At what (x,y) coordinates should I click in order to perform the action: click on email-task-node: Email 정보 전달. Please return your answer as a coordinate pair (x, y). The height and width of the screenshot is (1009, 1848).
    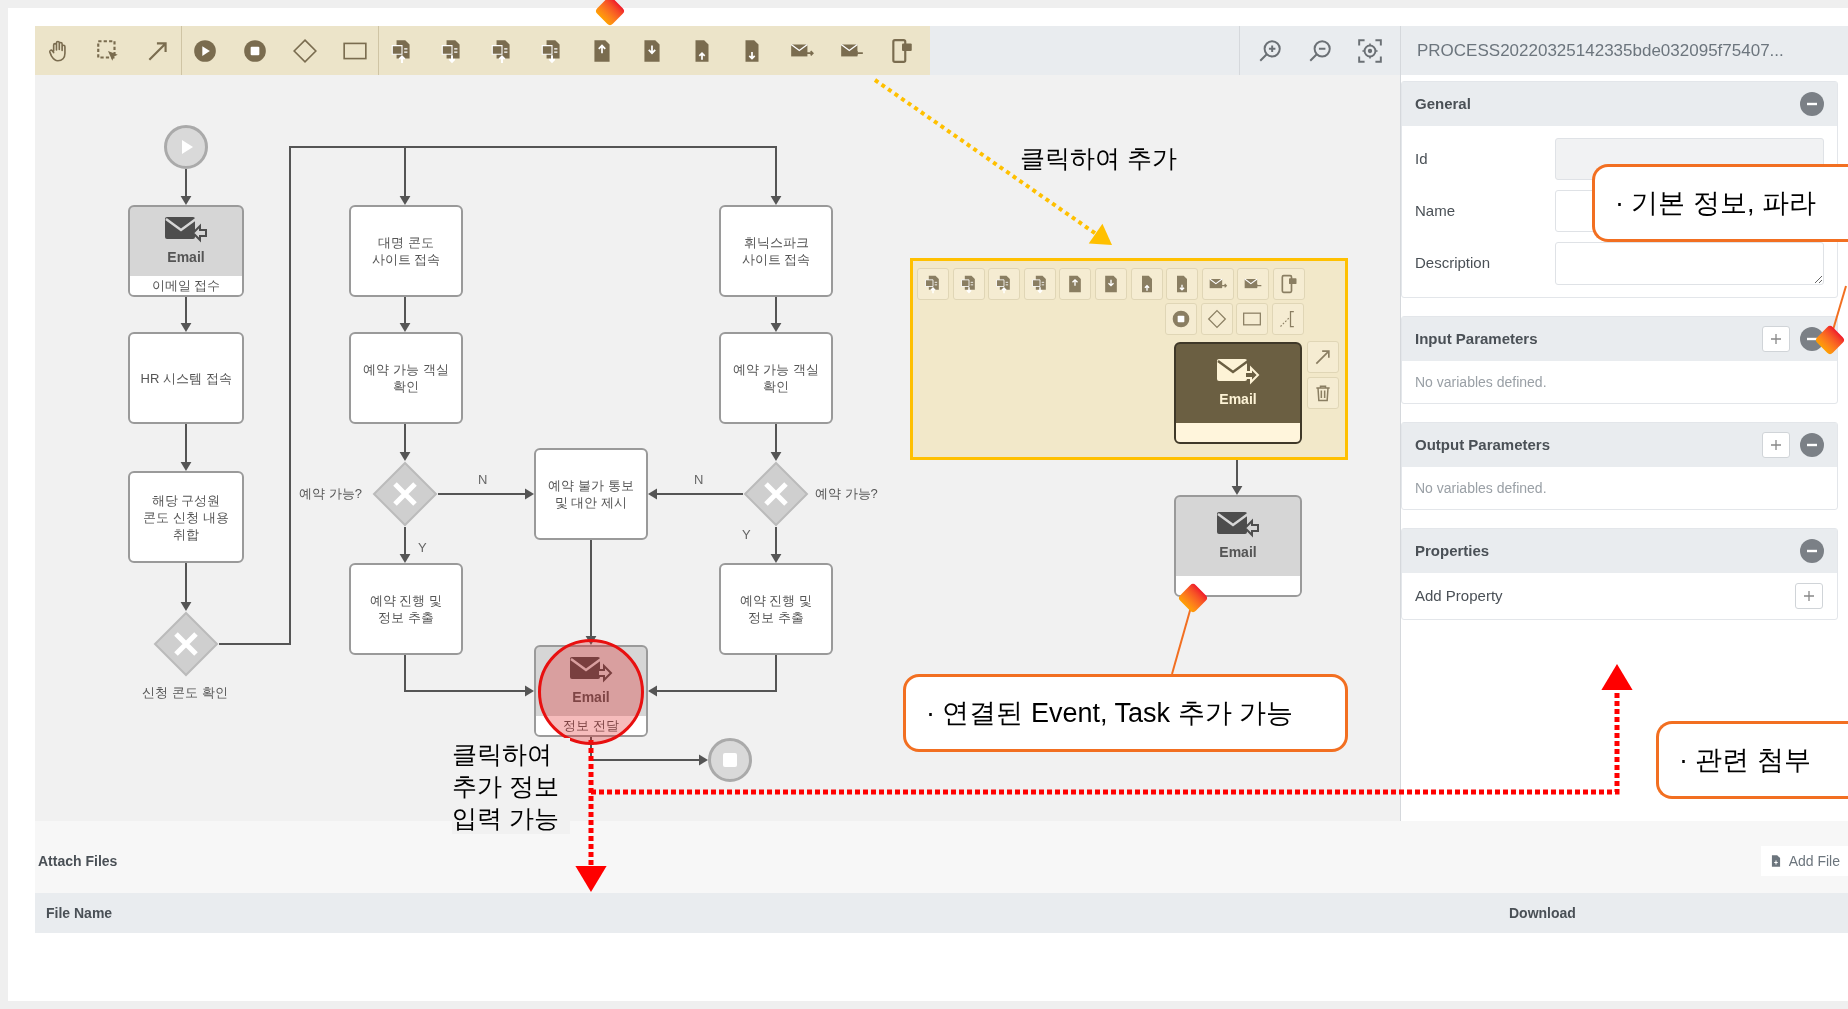
    Looking at the image, I should click on (591, 691).